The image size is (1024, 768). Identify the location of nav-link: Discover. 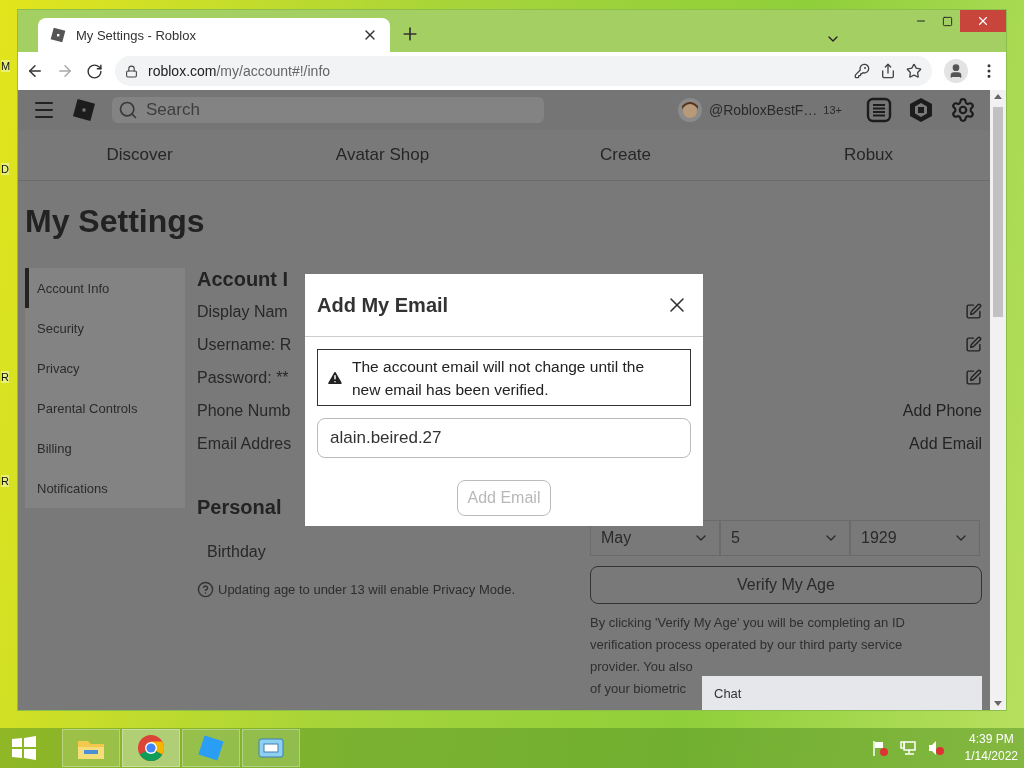
(139, 155).